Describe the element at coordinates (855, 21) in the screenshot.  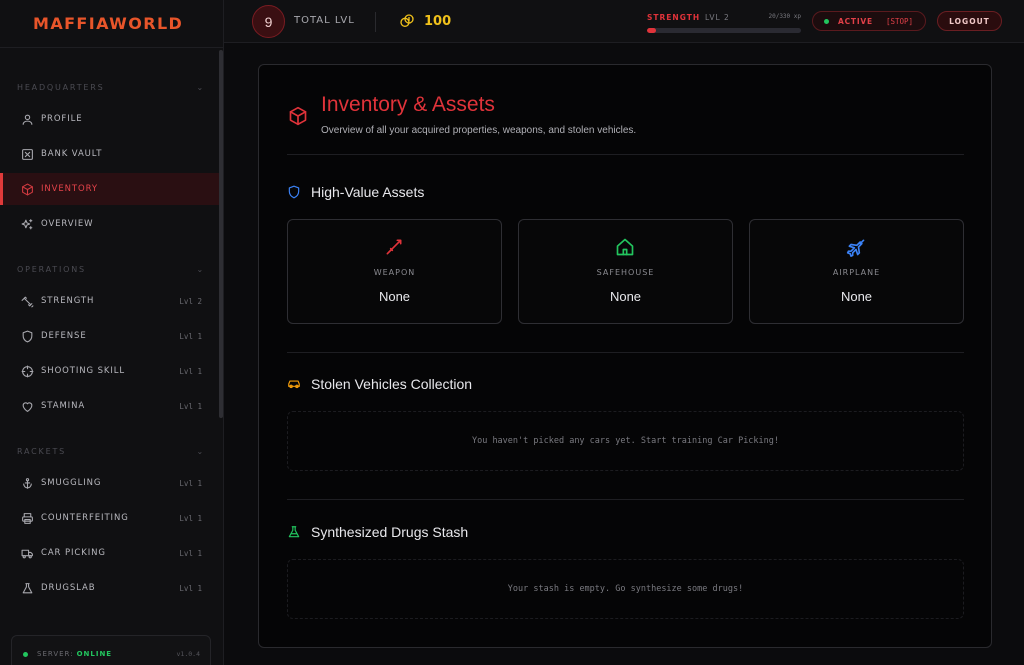
I see `active-label: ACTIVE` at that location.